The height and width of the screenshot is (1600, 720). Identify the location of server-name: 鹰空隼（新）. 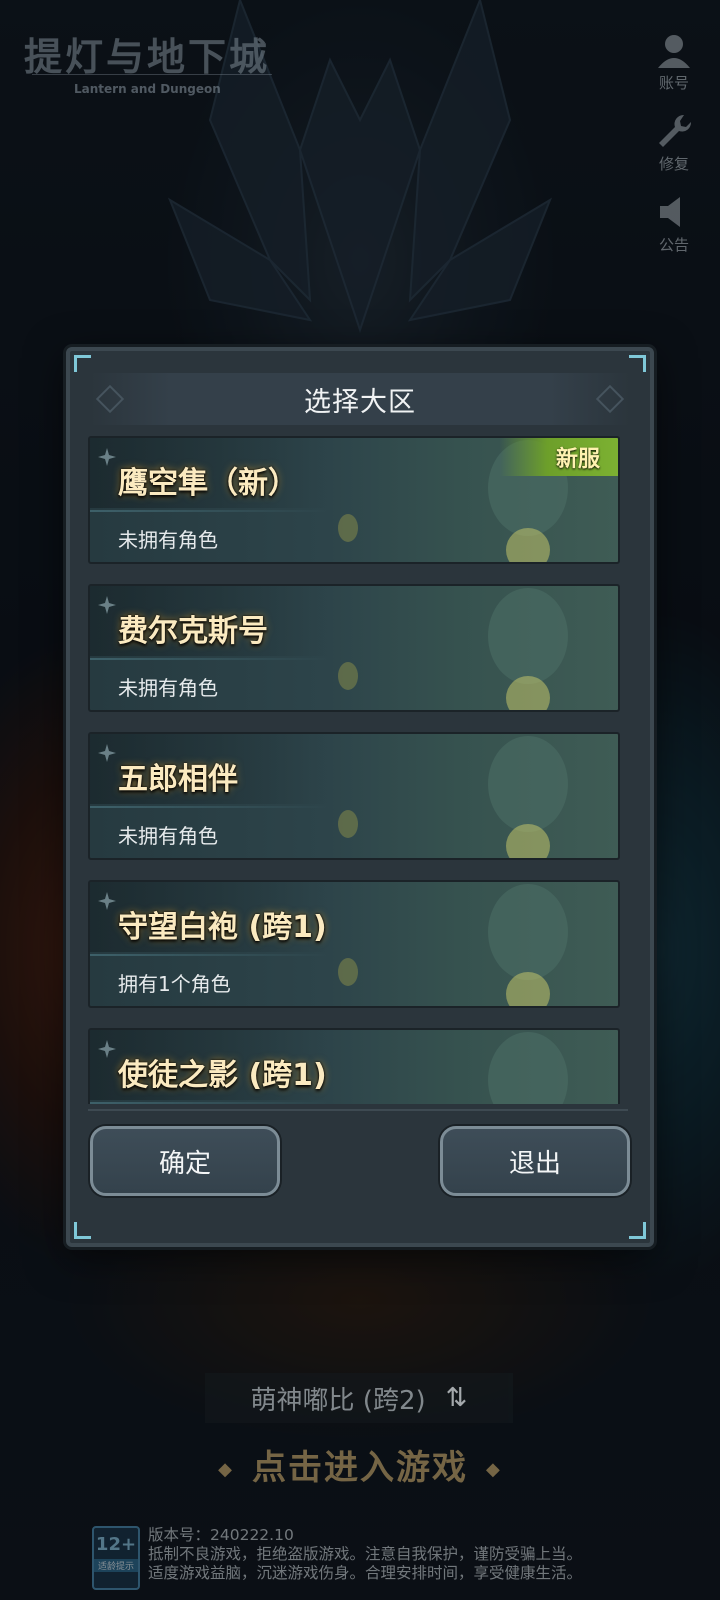
(208, 483).